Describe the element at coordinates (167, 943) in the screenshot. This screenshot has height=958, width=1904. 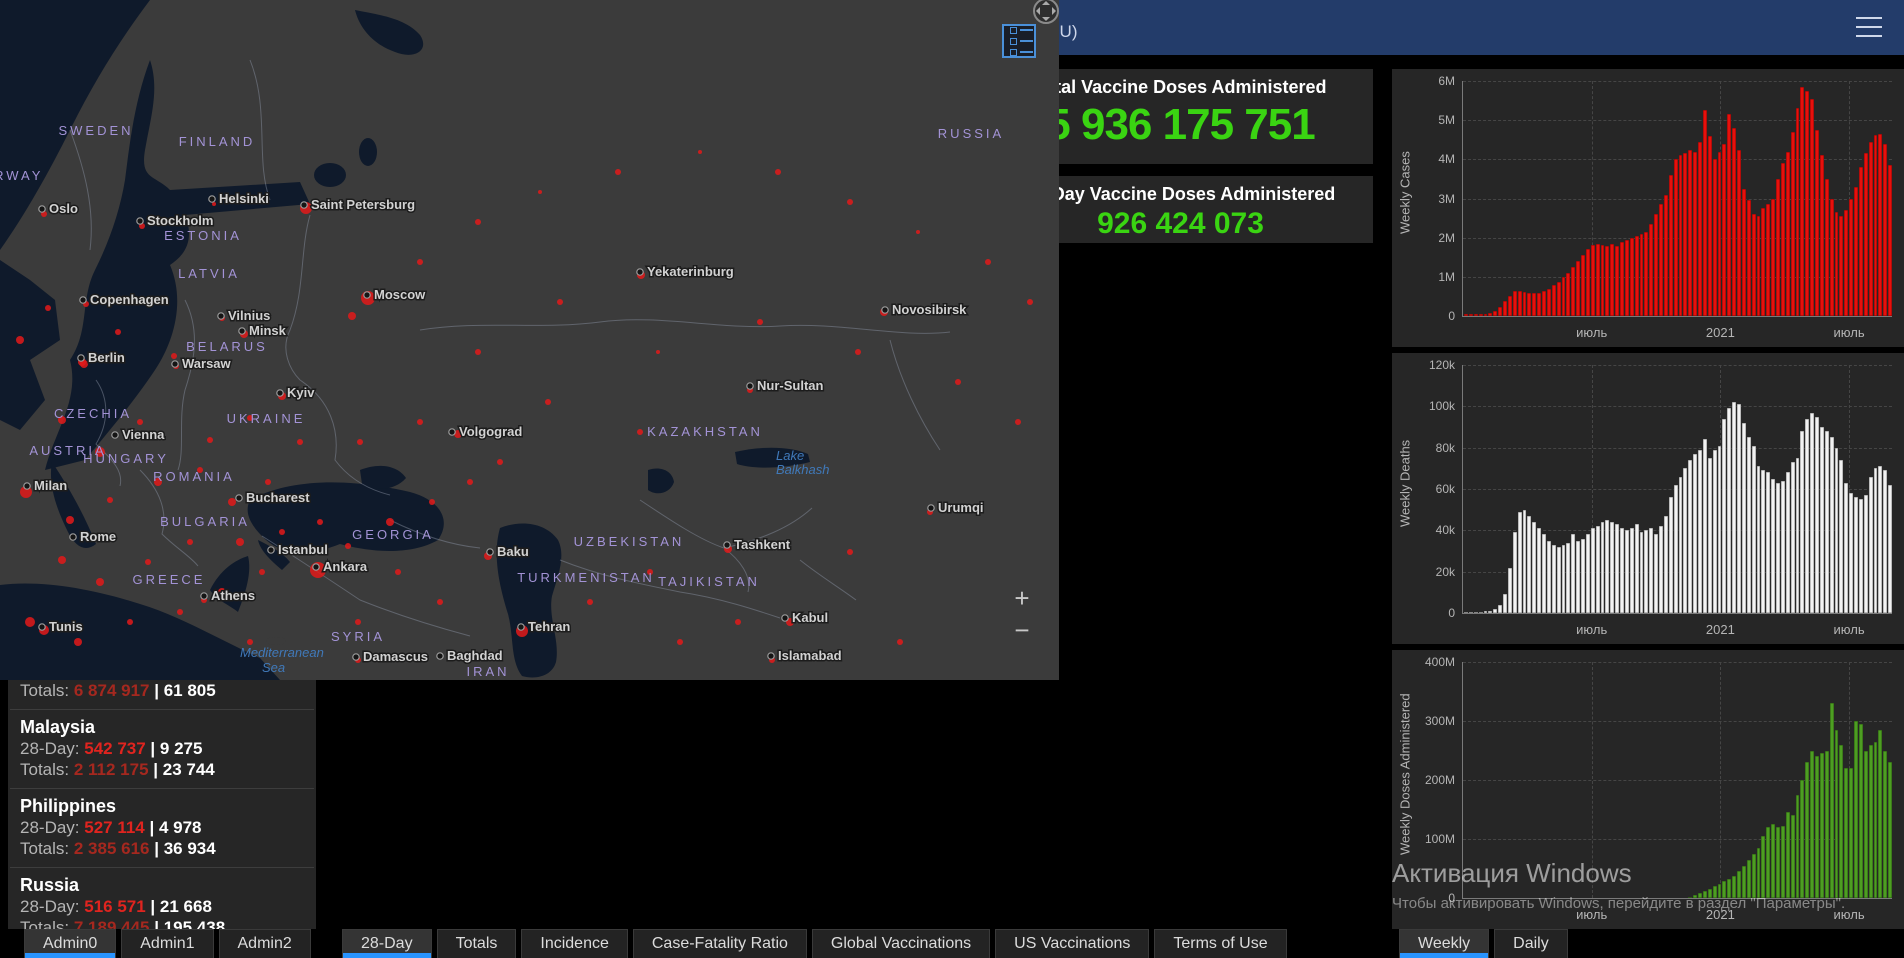
I see `tab-admin1: Admin1` at that location.